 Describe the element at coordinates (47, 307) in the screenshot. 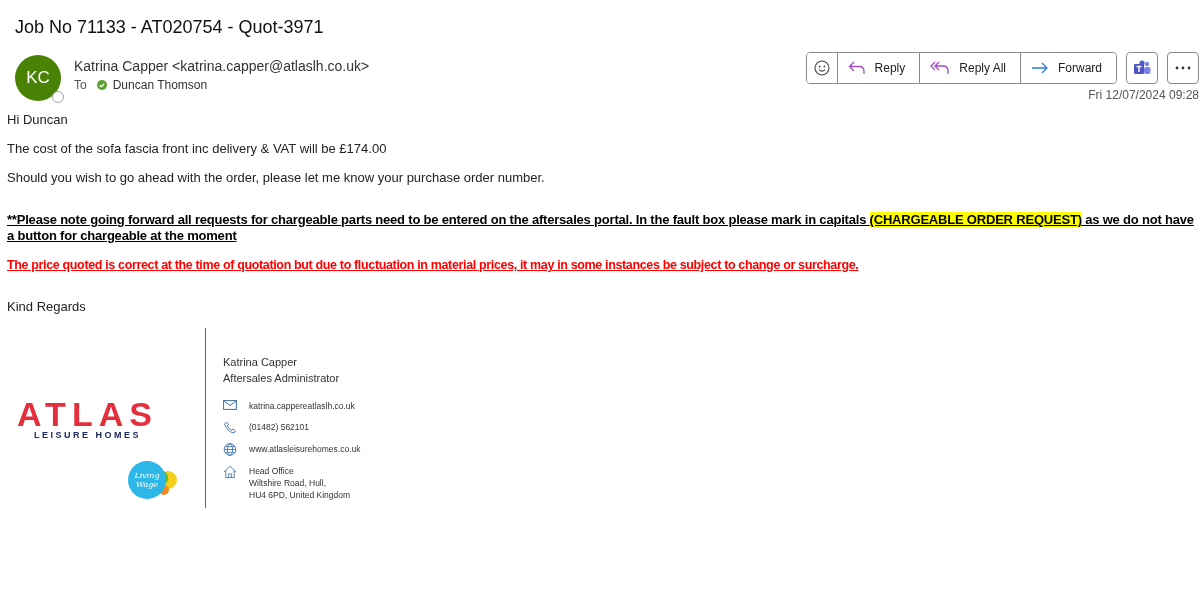

I see `body-text: Kind Regards` at that location.